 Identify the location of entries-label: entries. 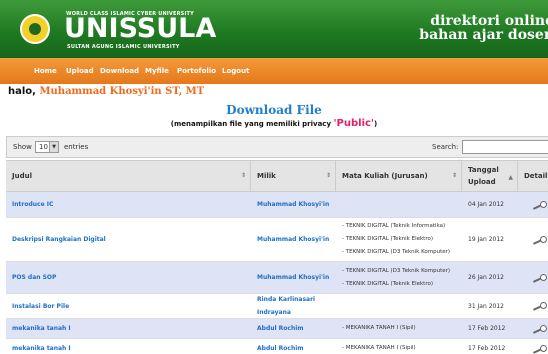
(76, 147).